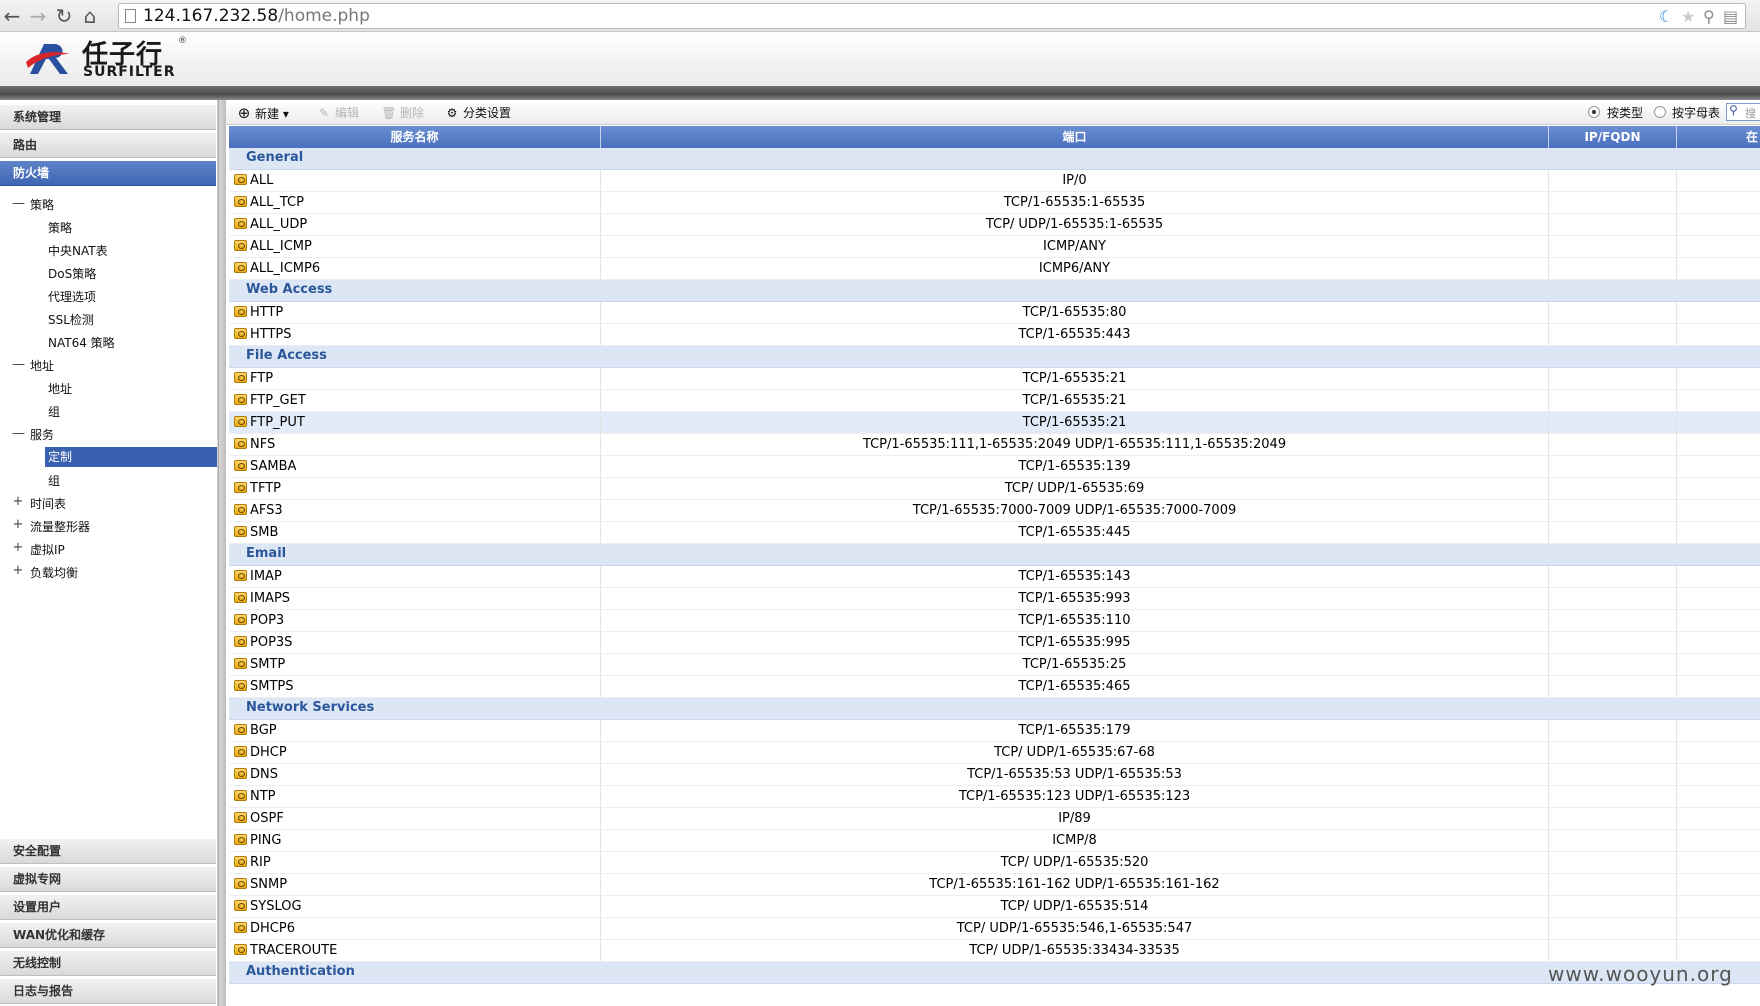 The image size is (1760, 1006). What do you see at coordinates (64, 16) in the screenshot?
I see `reload-icon: ↻` at bounding box center [64, 16].